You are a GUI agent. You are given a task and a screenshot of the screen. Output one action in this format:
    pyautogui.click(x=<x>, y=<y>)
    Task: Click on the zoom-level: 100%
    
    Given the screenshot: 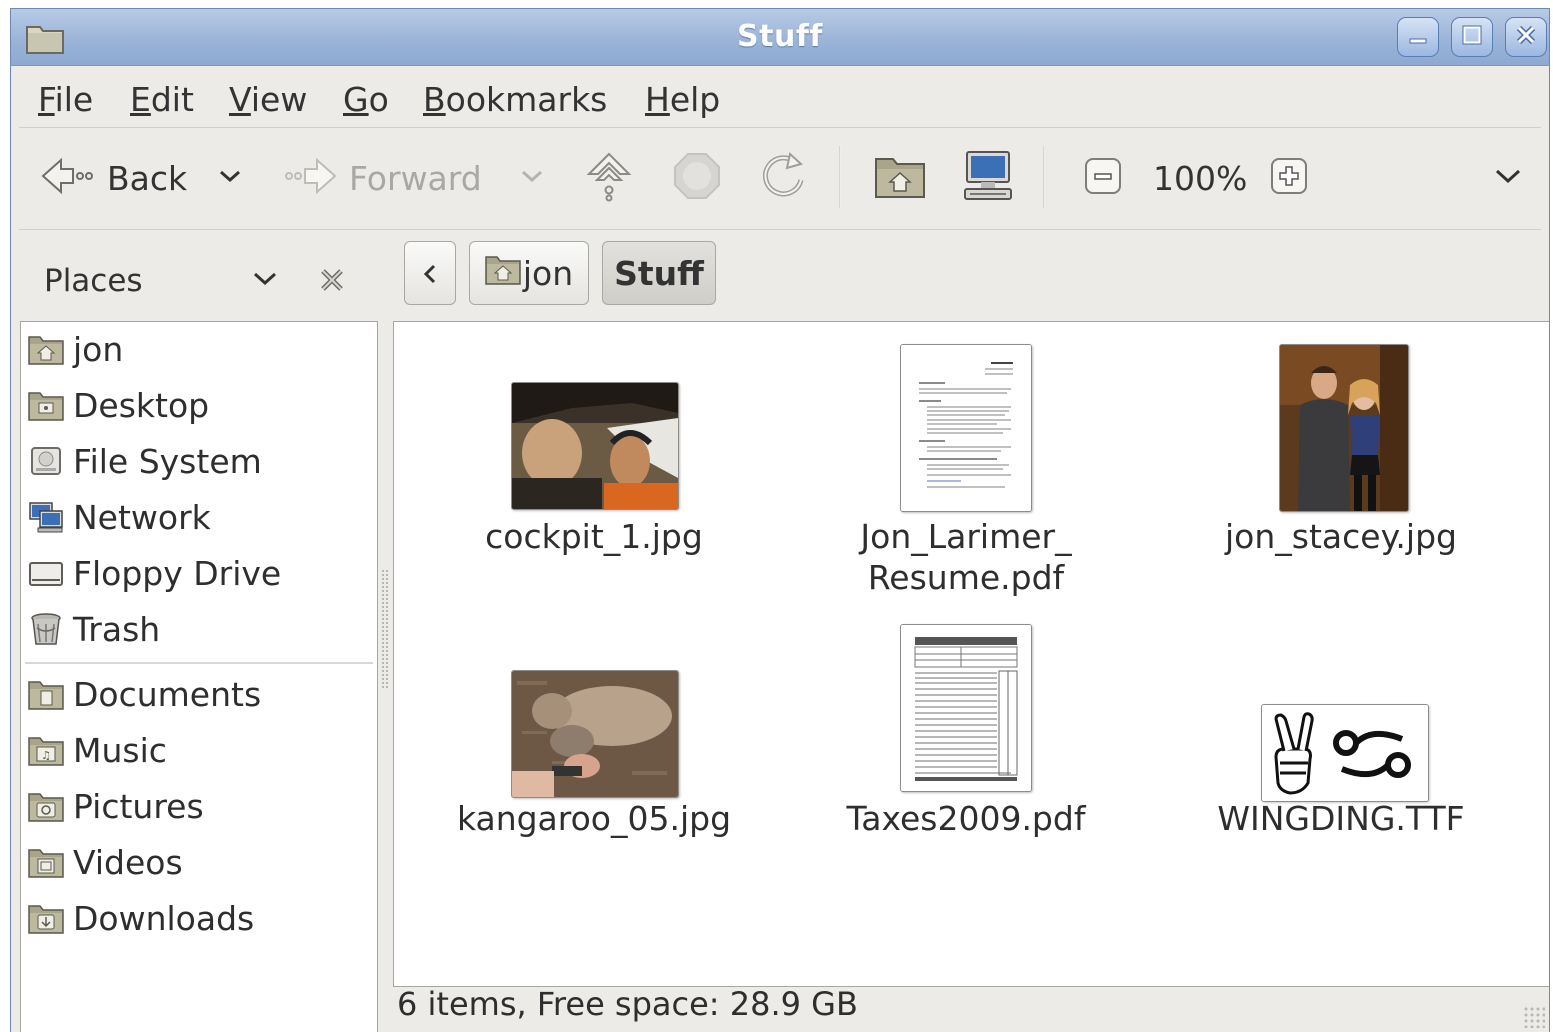 What is the action you would take?
    pyautogui.click(x=1200, y=178)
    